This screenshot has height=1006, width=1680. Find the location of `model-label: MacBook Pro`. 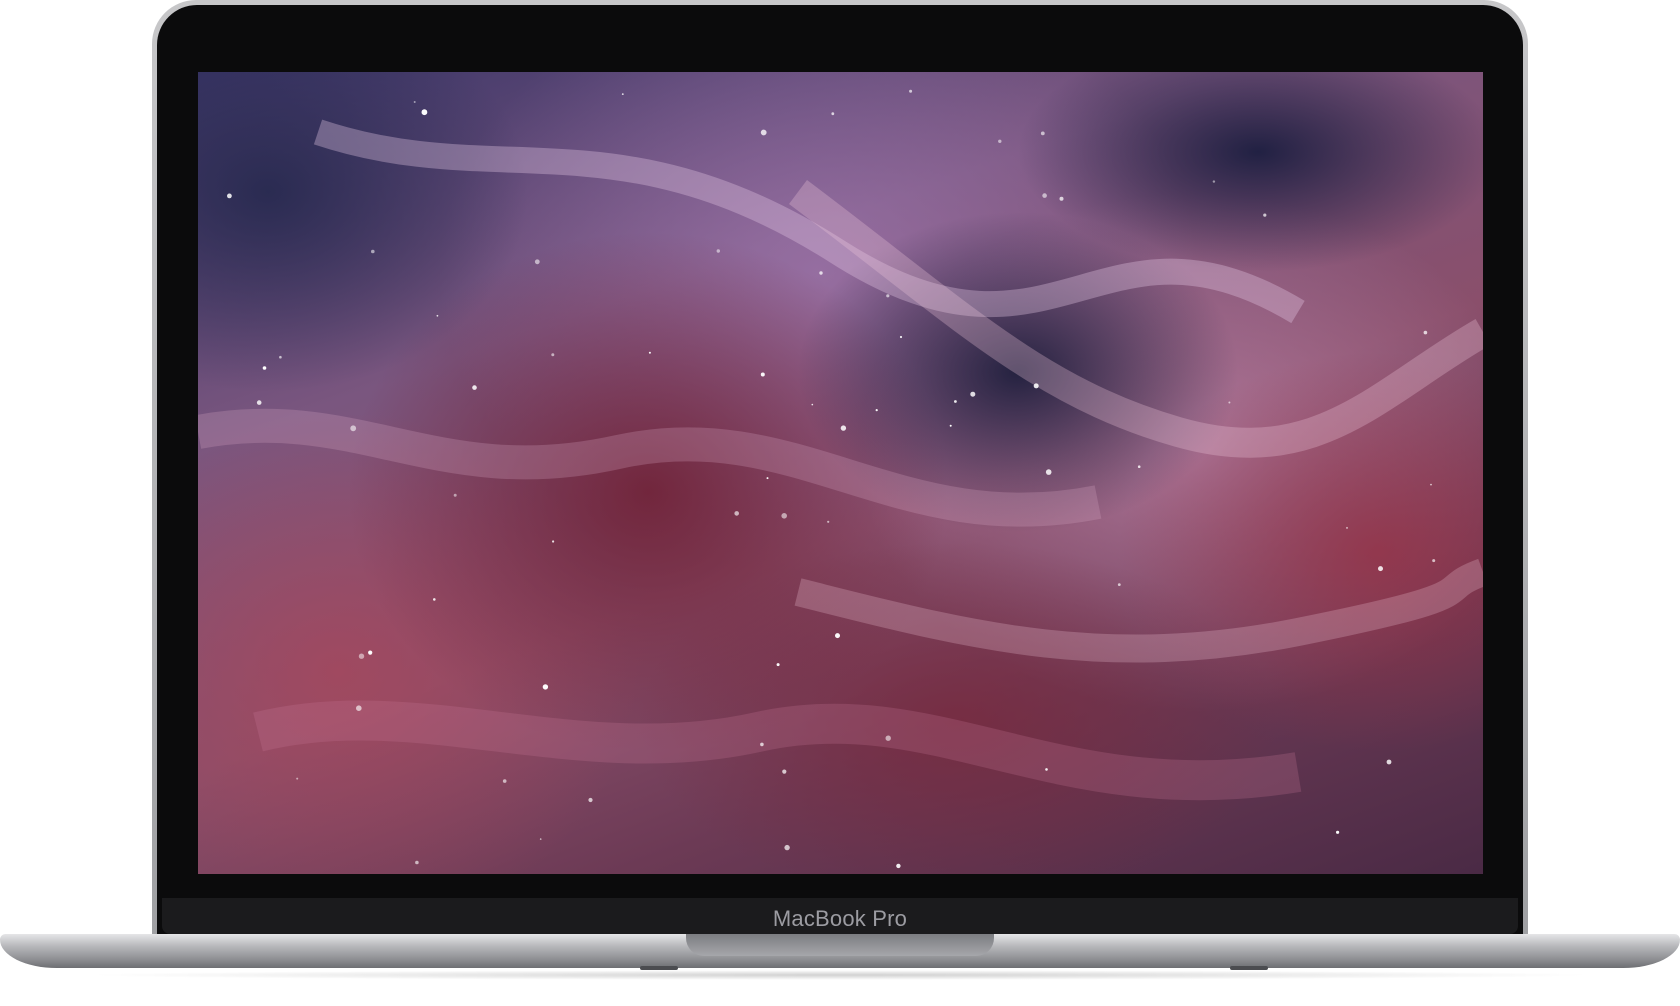

model-label: MacBook Pro is located at coordinates (840, 918).